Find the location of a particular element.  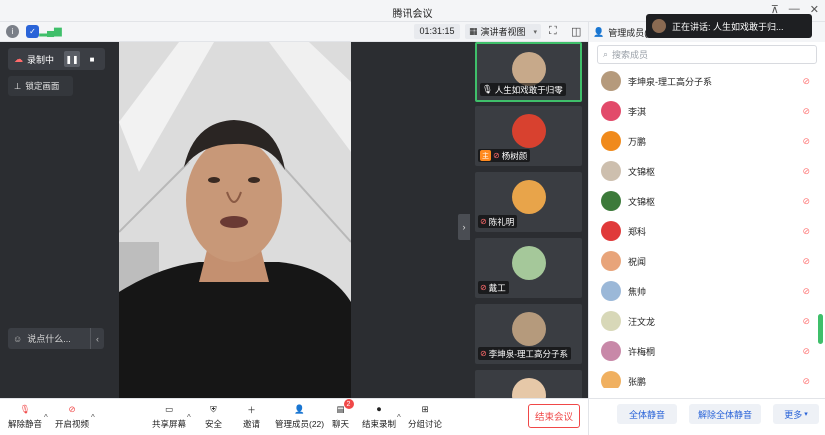

grid-icon: ▦ is located at coordinates (473, 31).